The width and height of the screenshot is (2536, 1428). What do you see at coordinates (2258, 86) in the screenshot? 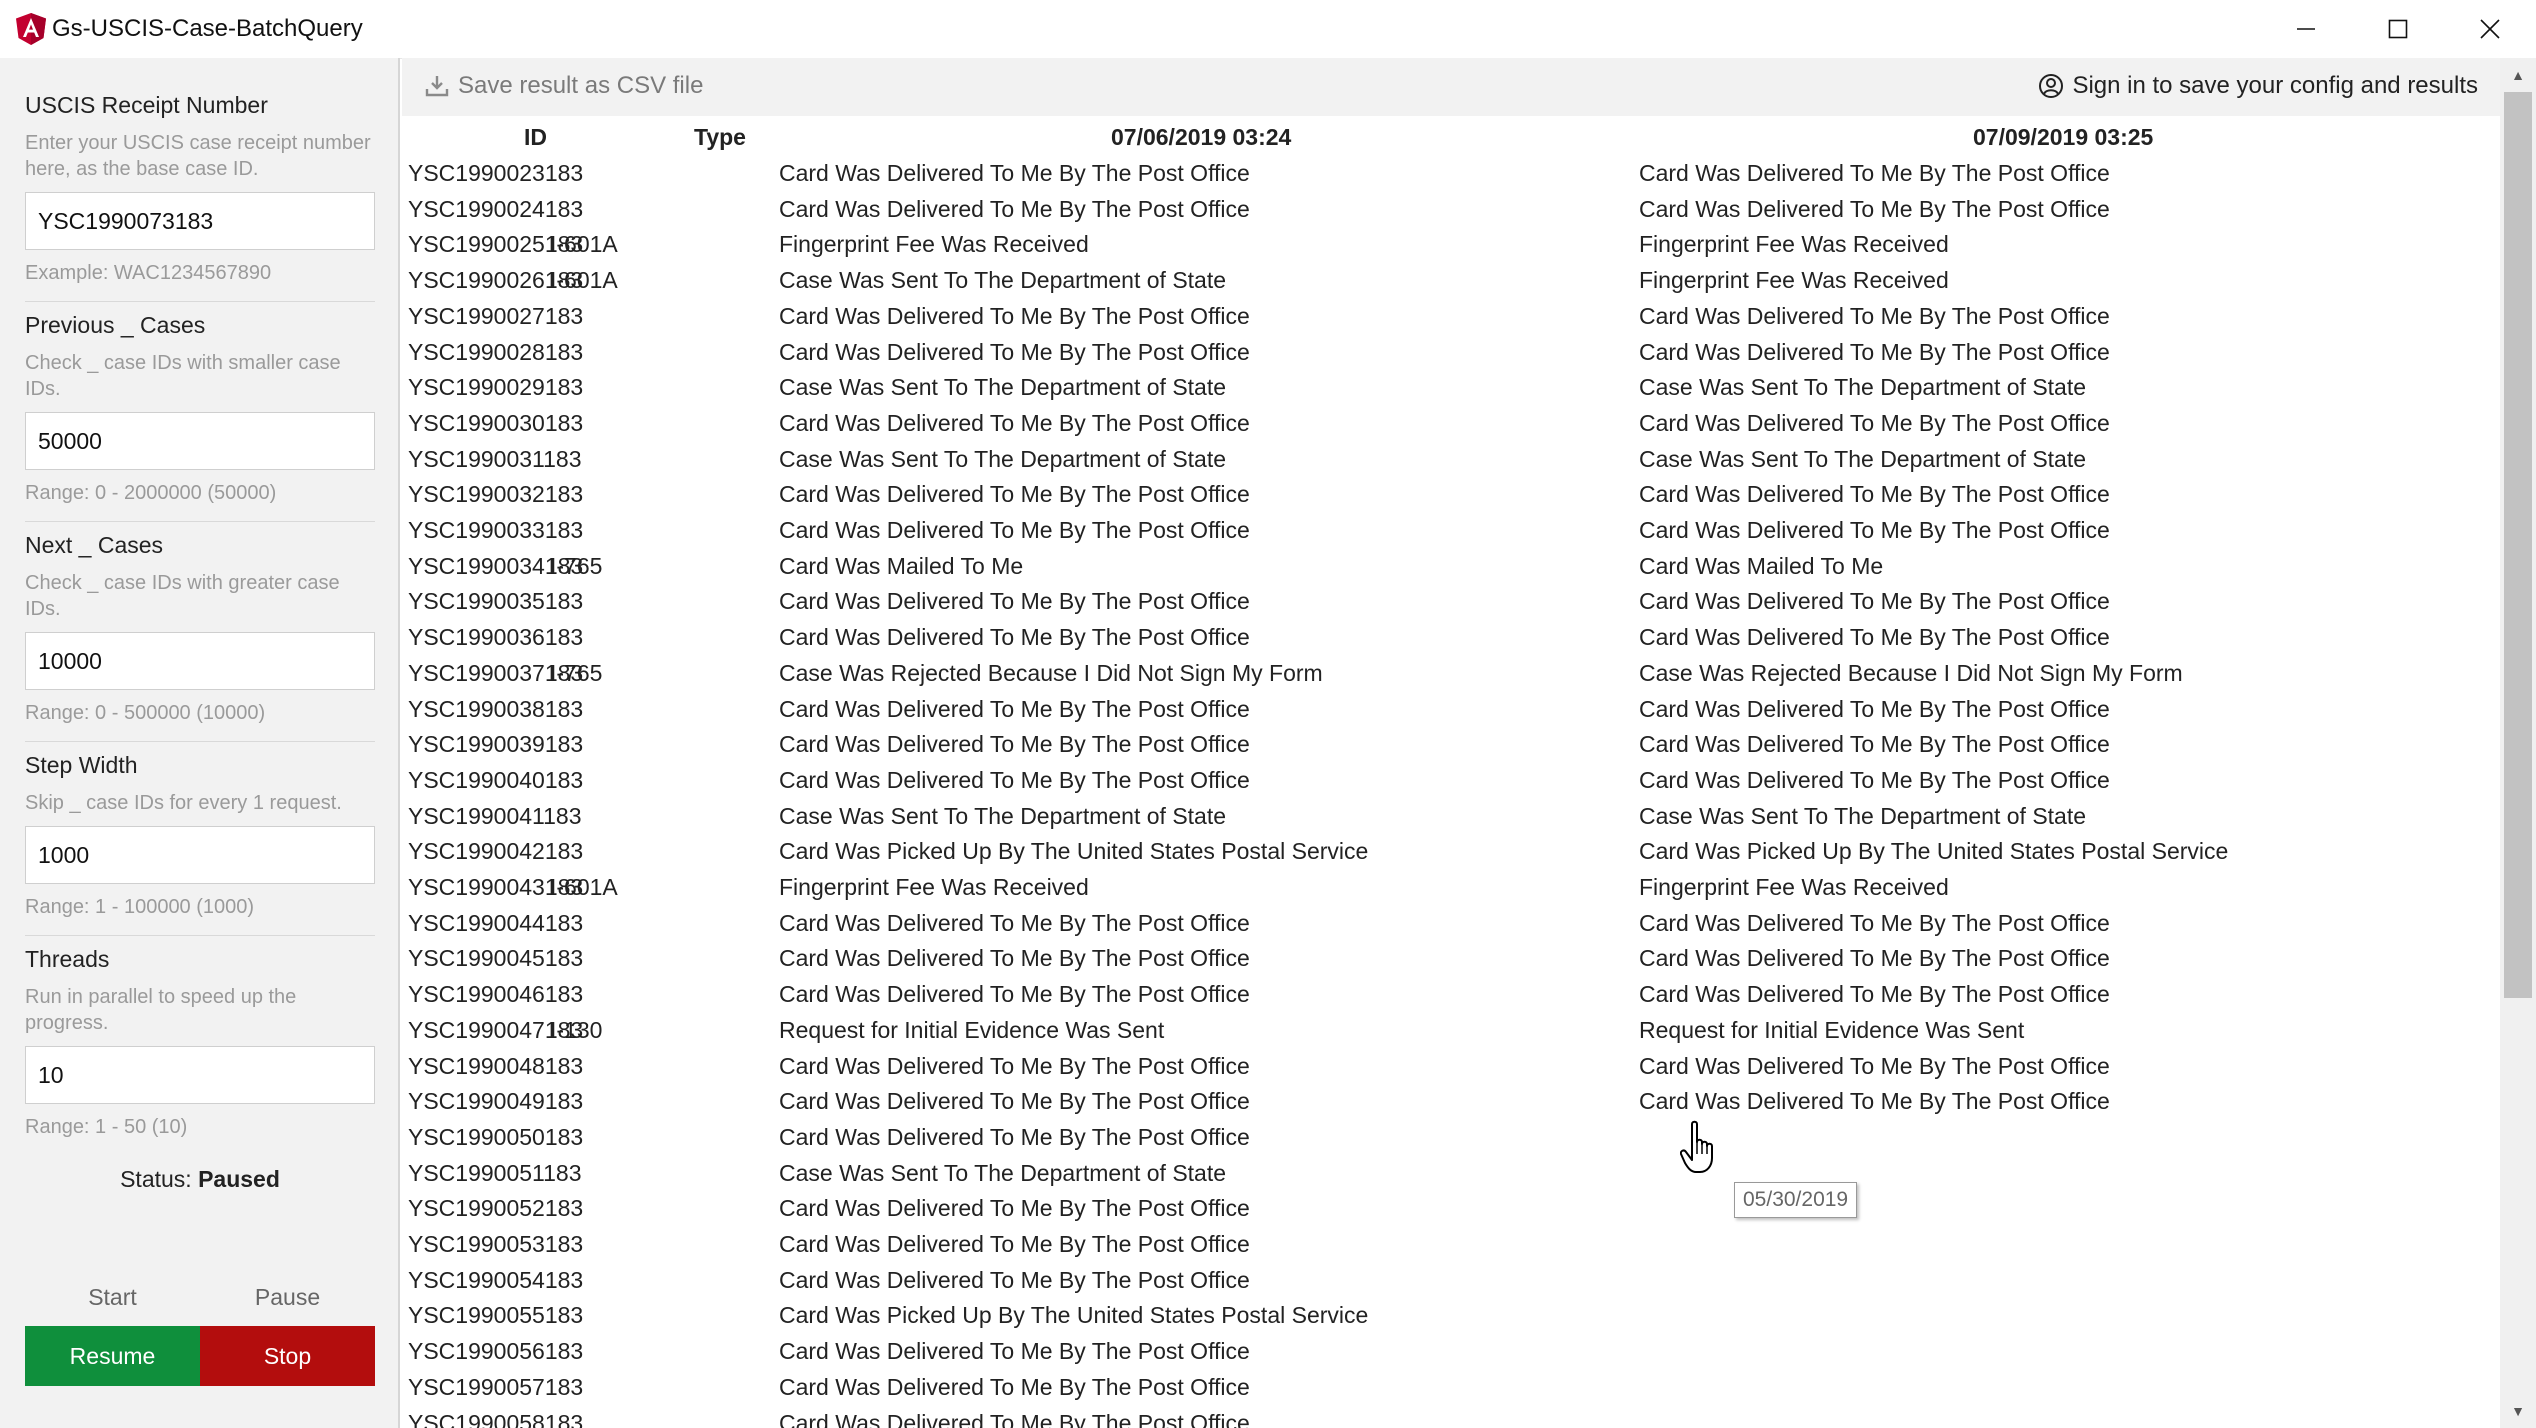
I see `sign-in-link: Sign in to save your config and results` at bounding box center [2258, 86].